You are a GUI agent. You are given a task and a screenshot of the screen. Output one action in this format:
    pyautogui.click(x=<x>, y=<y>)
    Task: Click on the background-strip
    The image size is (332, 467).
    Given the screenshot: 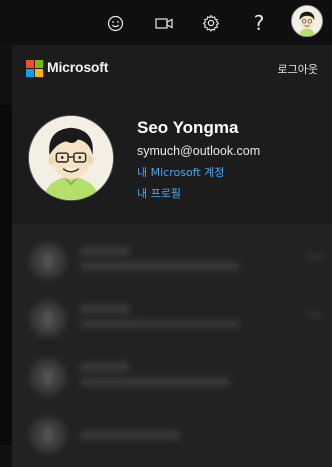 What is the action you would take?
    pyautogui.click(x=6, y=256)
    